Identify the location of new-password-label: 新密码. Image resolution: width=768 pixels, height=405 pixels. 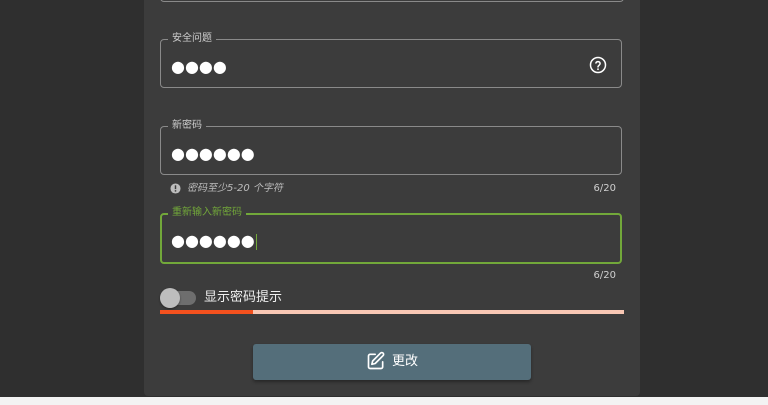
(187, 126).